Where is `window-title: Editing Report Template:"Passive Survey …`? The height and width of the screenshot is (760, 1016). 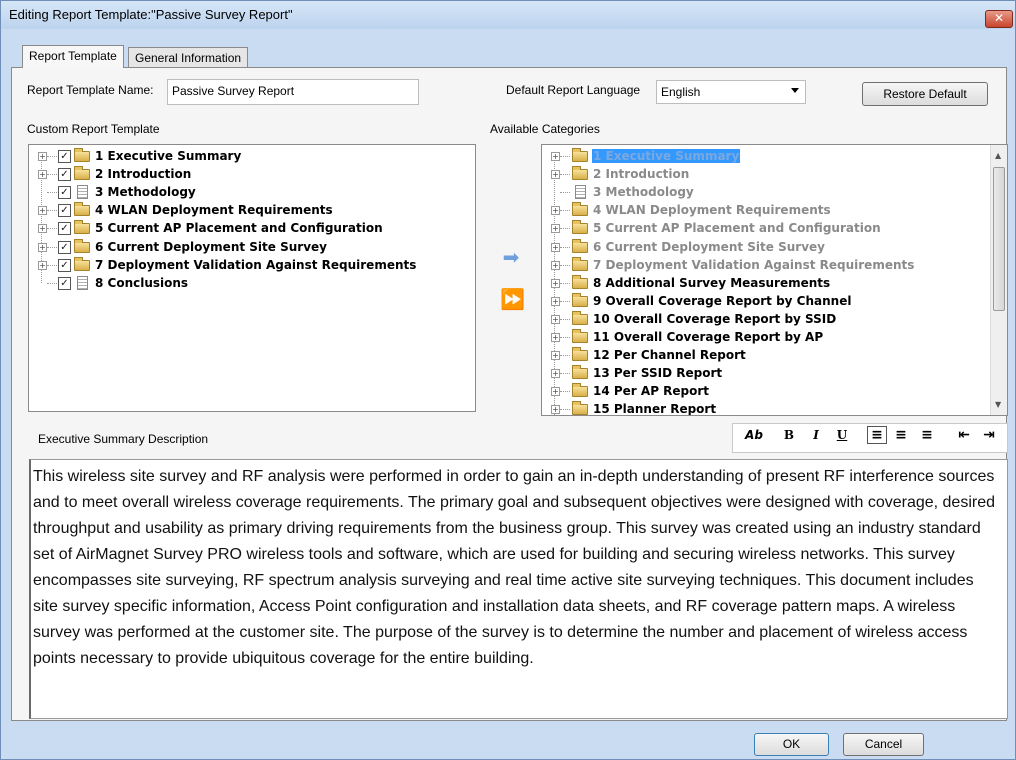 window-title: Editing Report Template:"Passive Survey … is located at coordinates (151, 14).